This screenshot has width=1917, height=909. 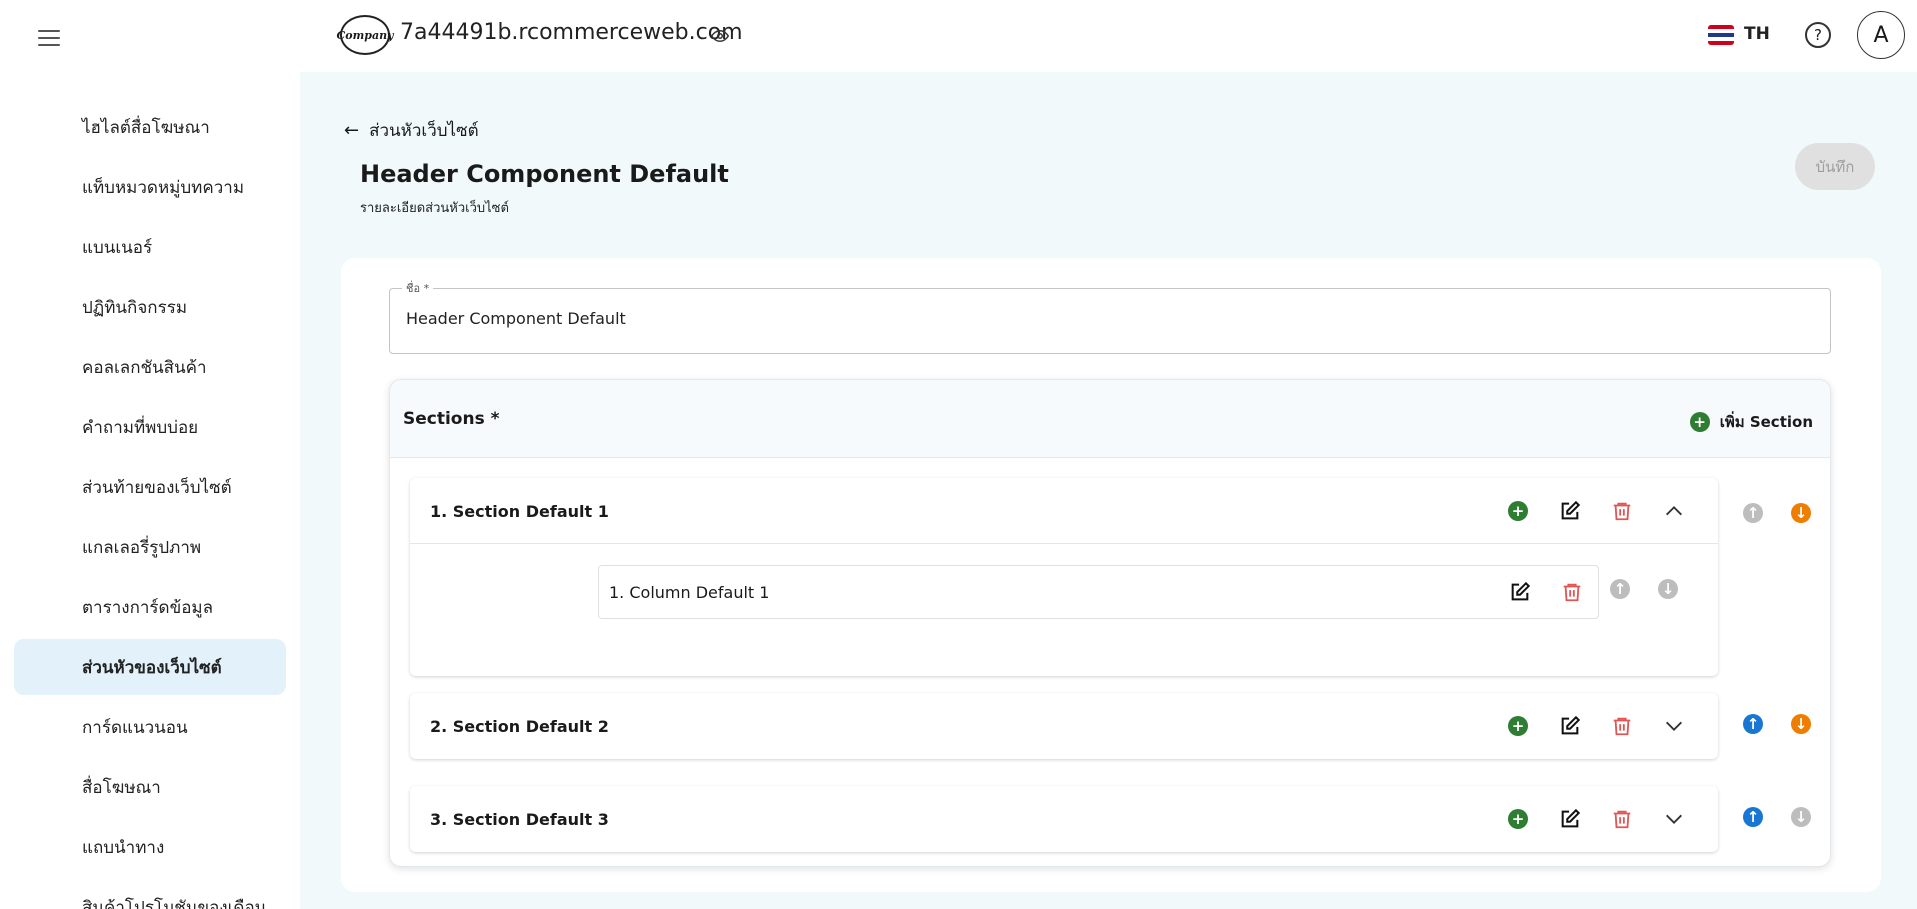 What do you see at coordinates (1881, 35) in the screenshot?
I see `avatar: A` at bounding box center [1881, 35].